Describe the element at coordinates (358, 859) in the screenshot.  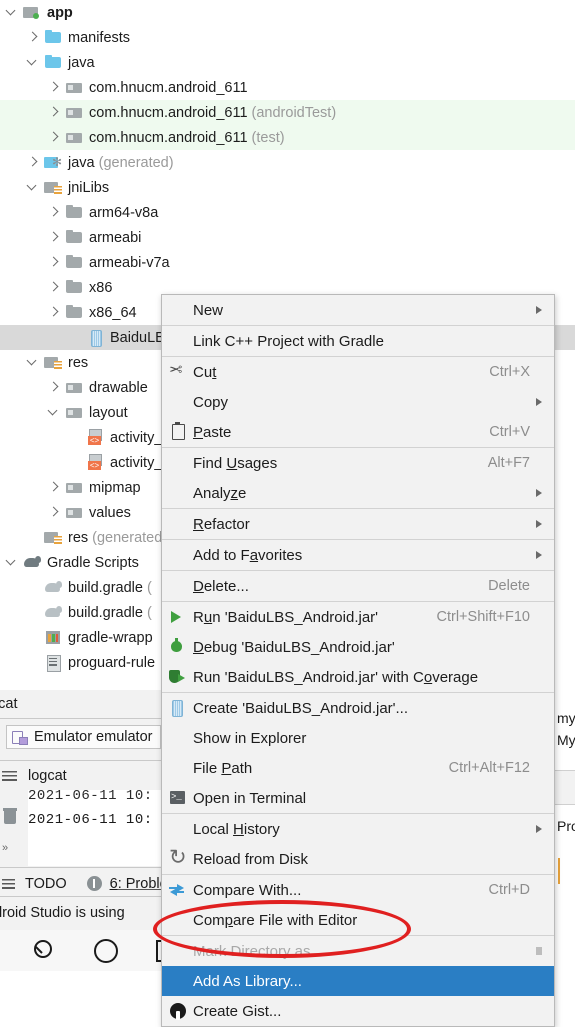
I see `menu-item-reload-from-disk: Reload from Disk` at that location.